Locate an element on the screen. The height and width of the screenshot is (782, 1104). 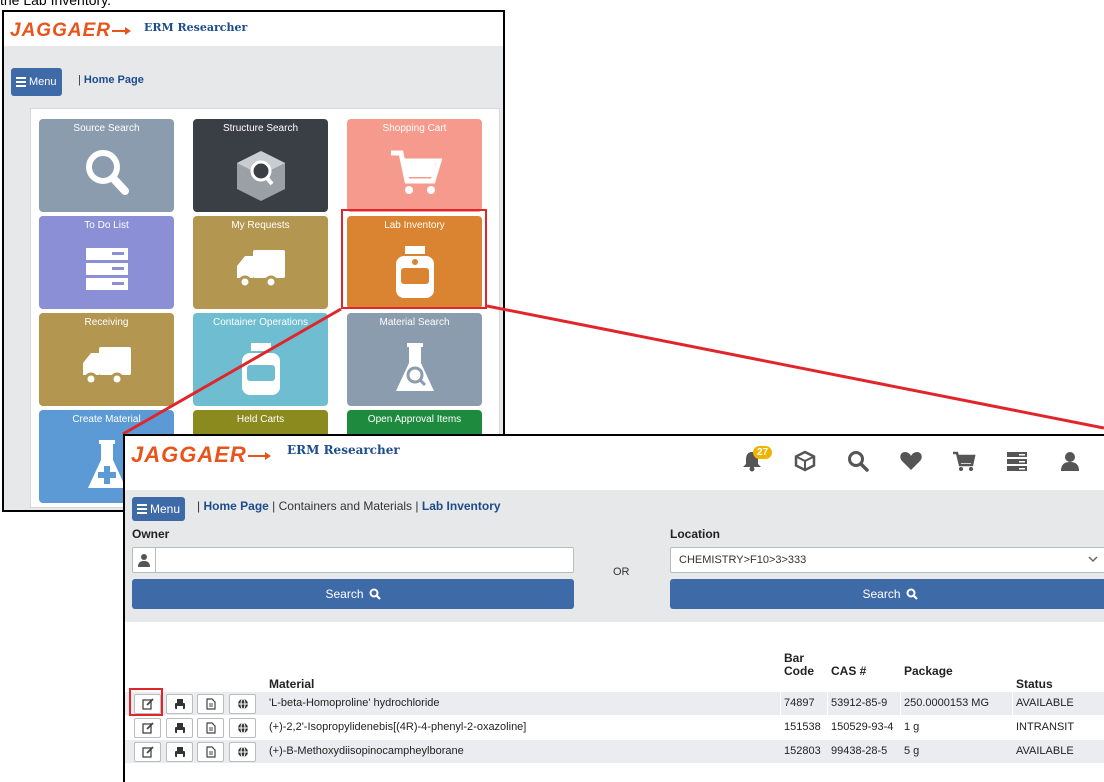
favorites-button is located at coordinates (910, 461).